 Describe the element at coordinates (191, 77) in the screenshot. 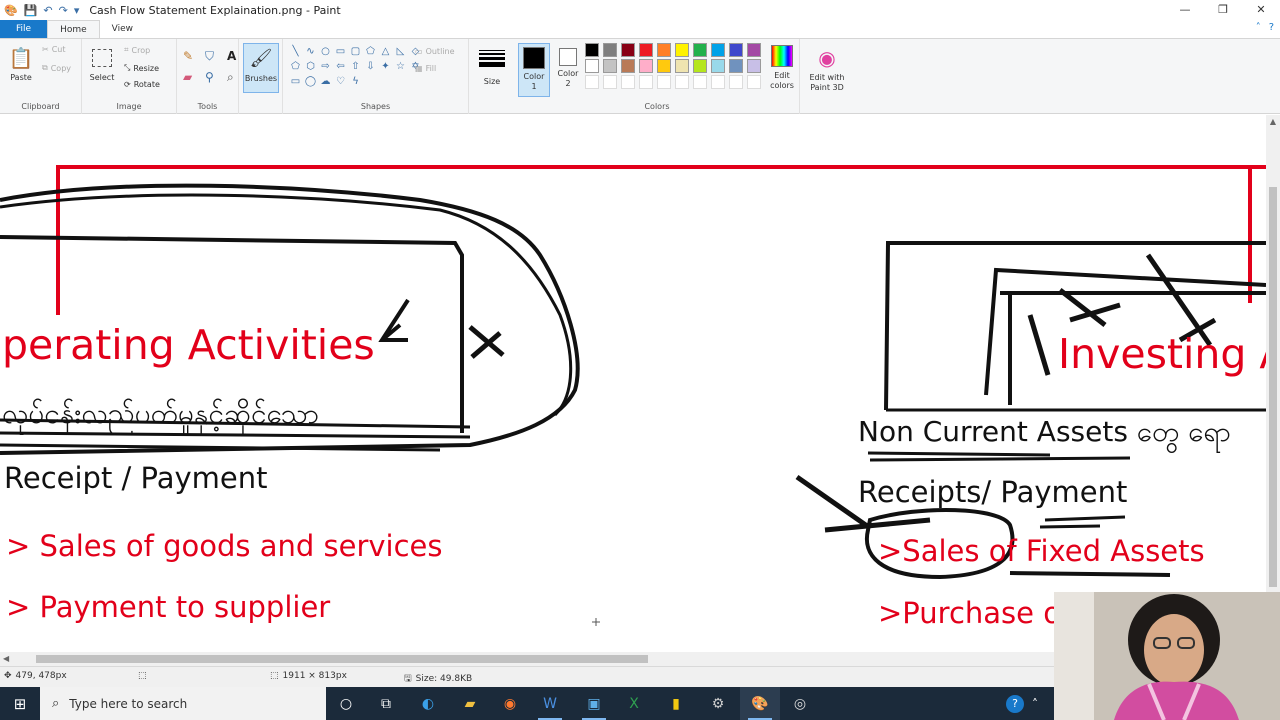

I see `eraser-icon: ▰` at that location.